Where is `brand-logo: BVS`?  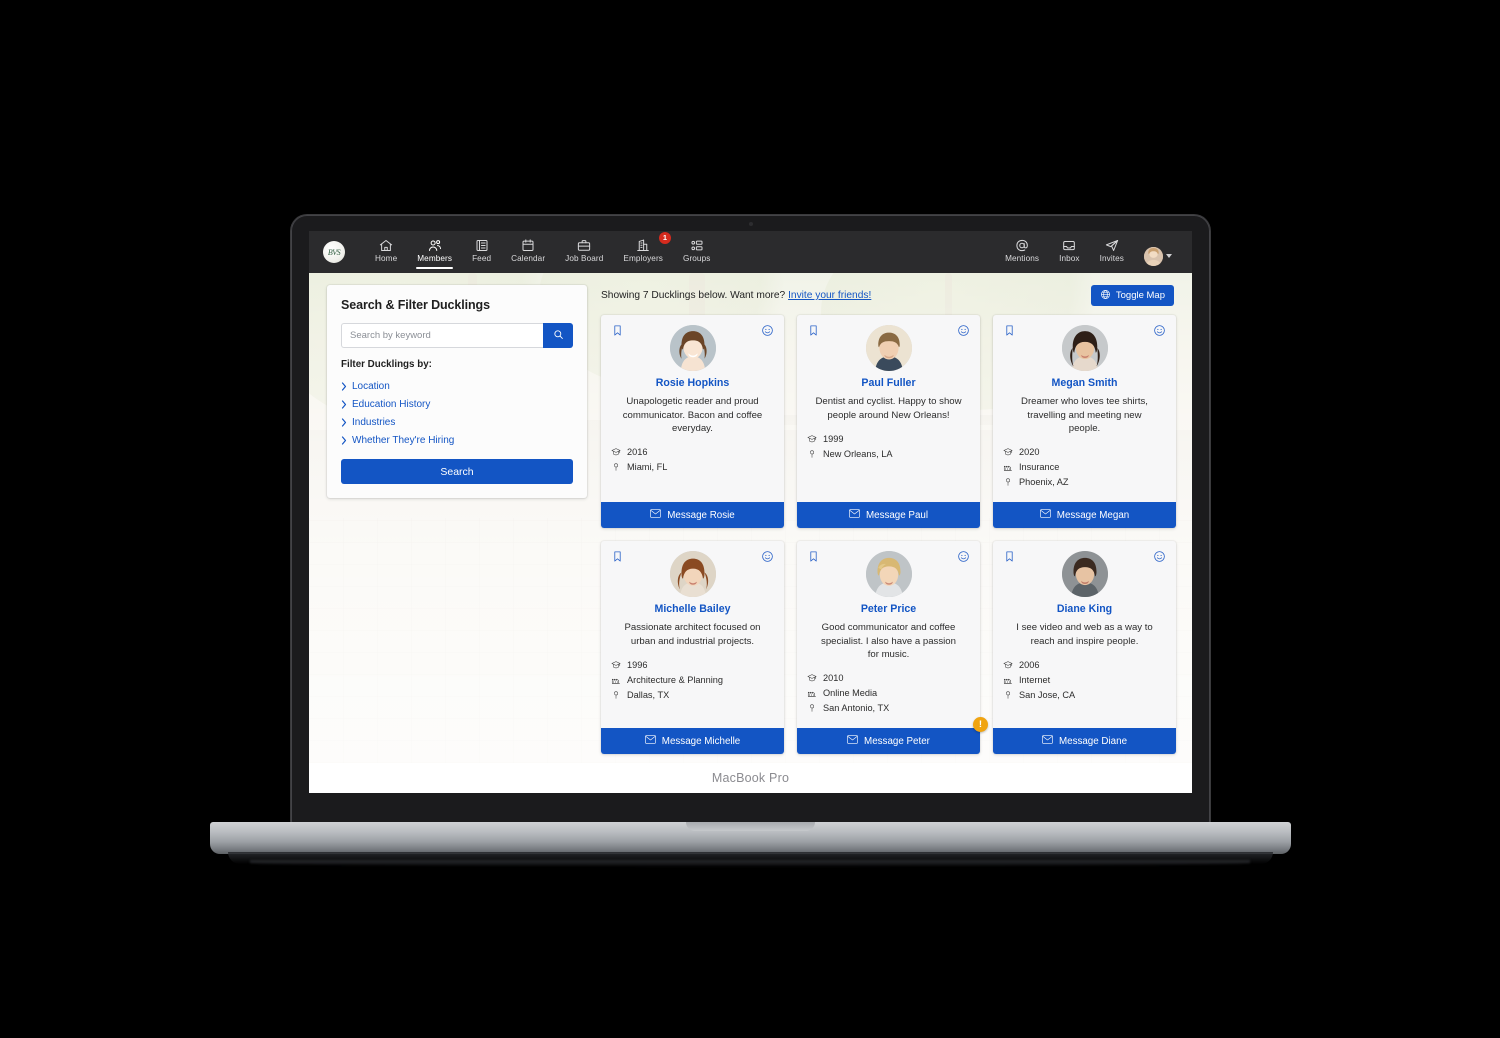 brand-logo: BVS is located at coordinates (334, 252).